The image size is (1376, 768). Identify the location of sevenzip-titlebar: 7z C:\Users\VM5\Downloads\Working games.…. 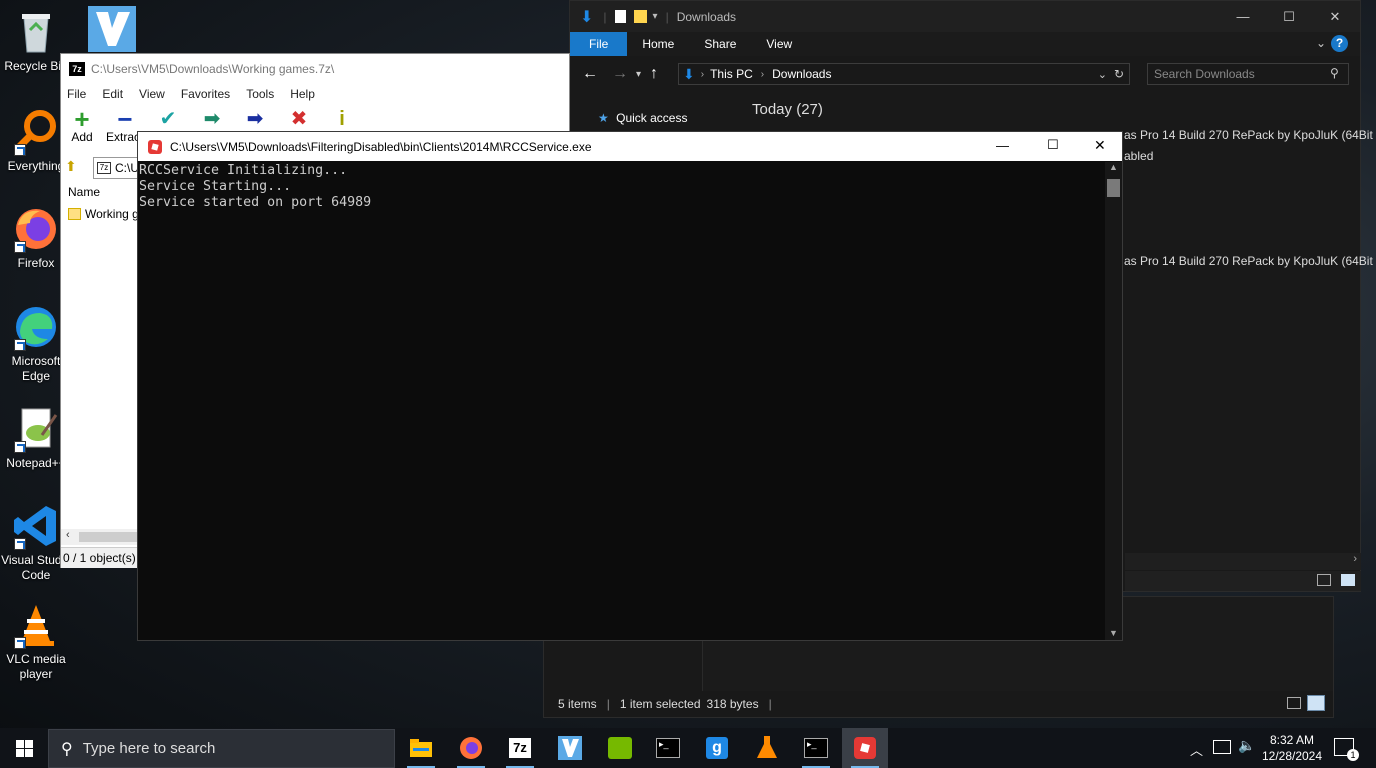
(315, 69).